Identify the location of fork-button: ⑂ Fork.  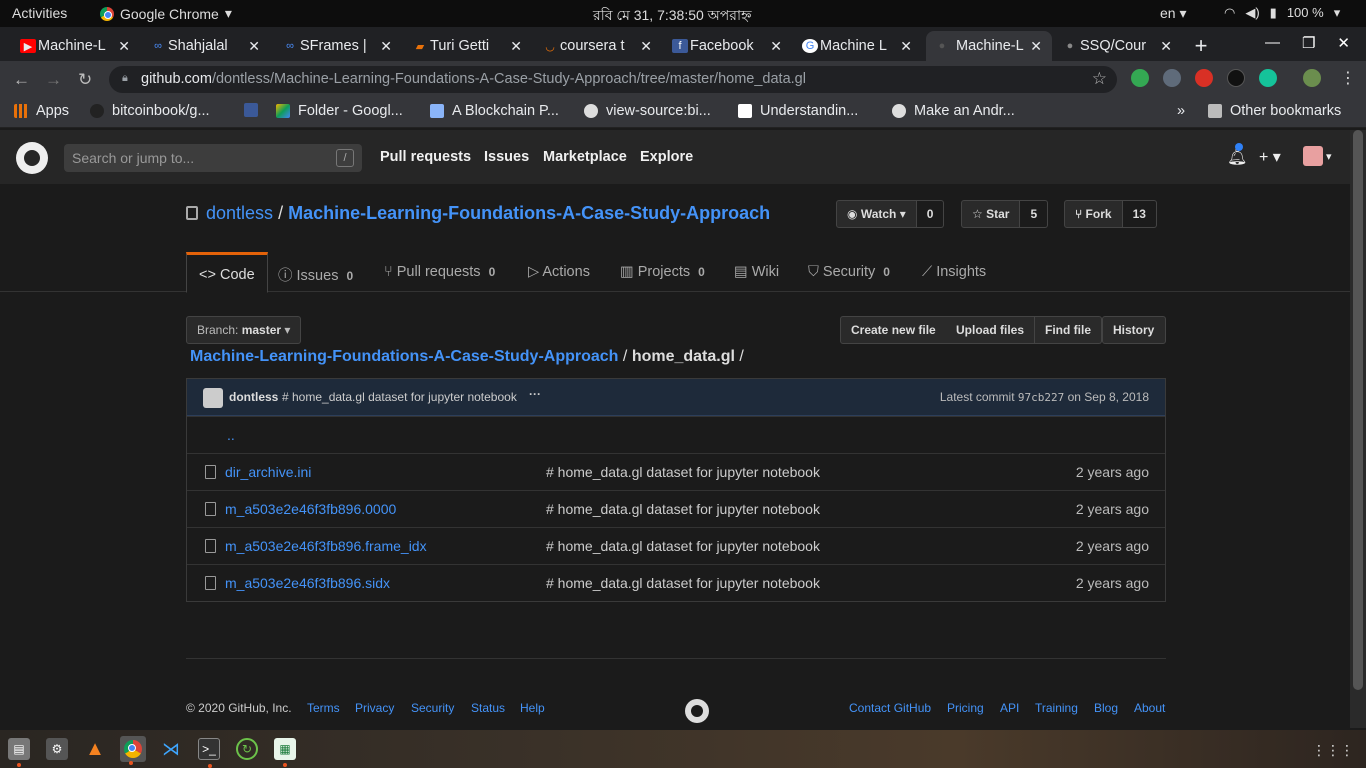
(1093, 214).